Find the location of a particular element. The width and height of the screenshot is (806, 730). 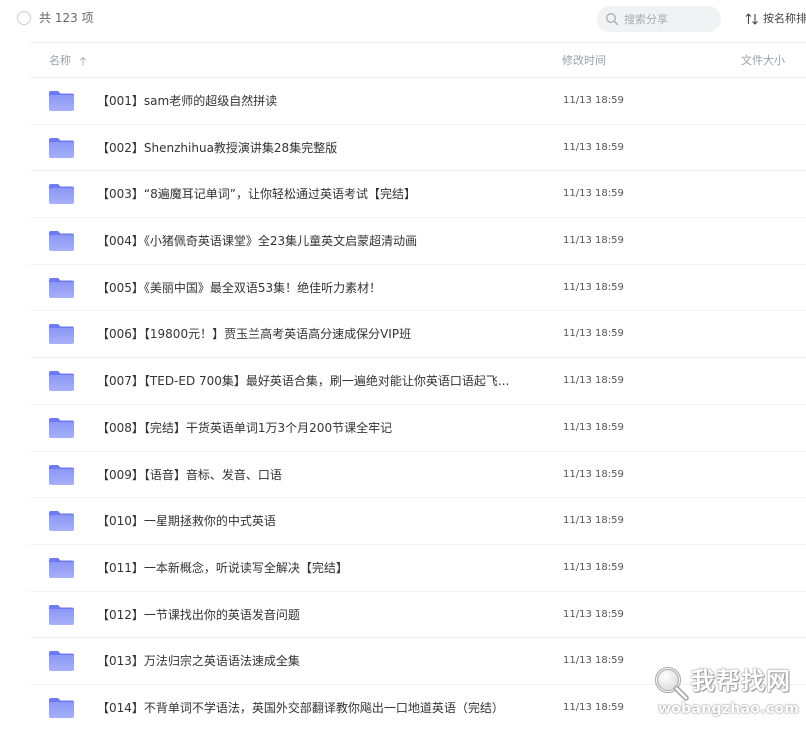

file-row: 【002】Shenzhihua教授演讲集28集完整版 11/13 18:59 is located at coordinates (403, 148).